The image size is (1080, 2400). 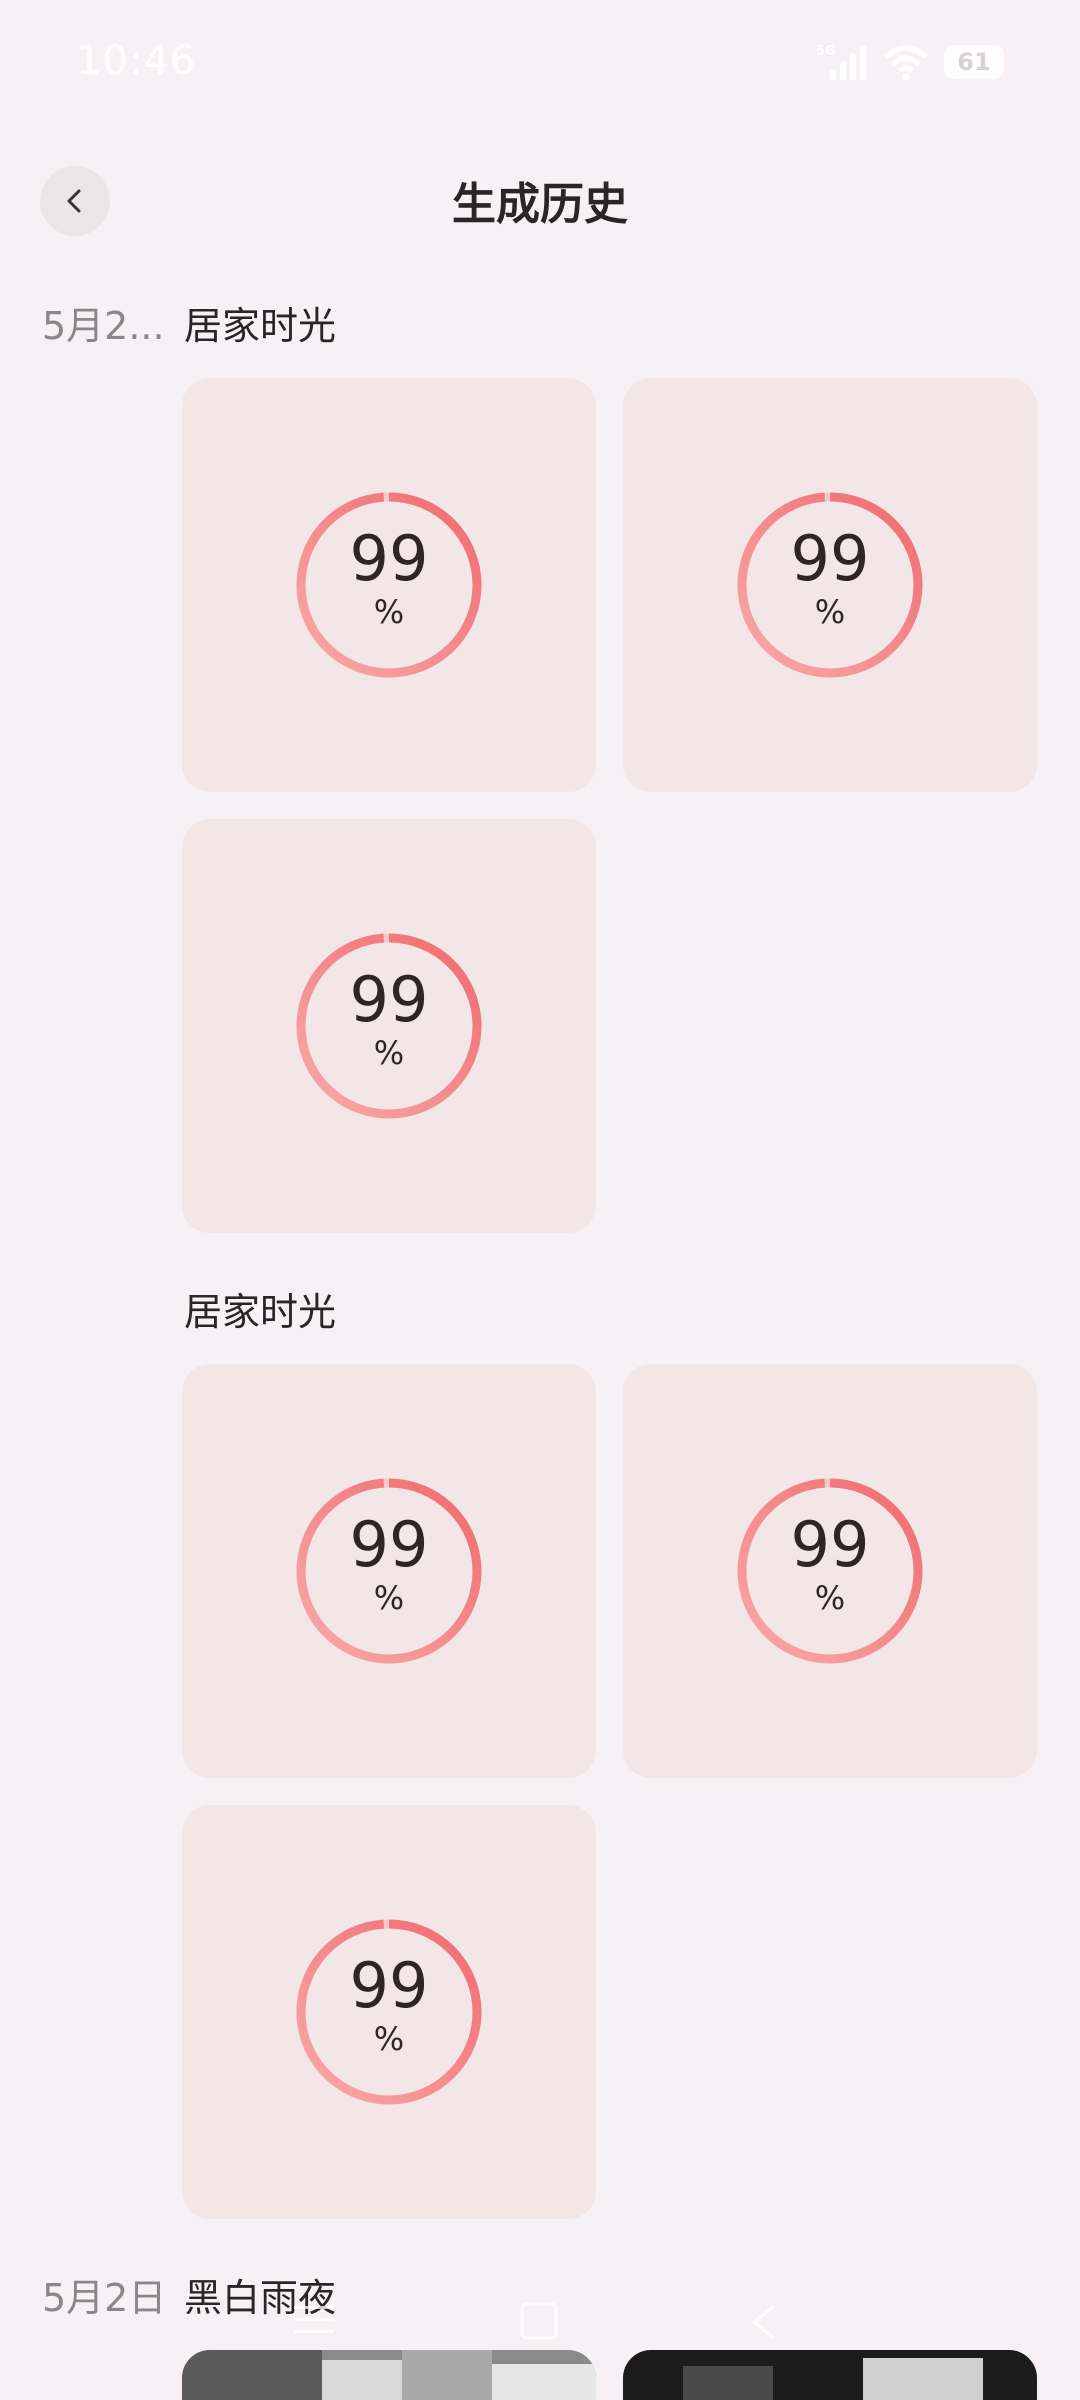 I want to click on battery-icon: 61, so click(x=974, y=62).